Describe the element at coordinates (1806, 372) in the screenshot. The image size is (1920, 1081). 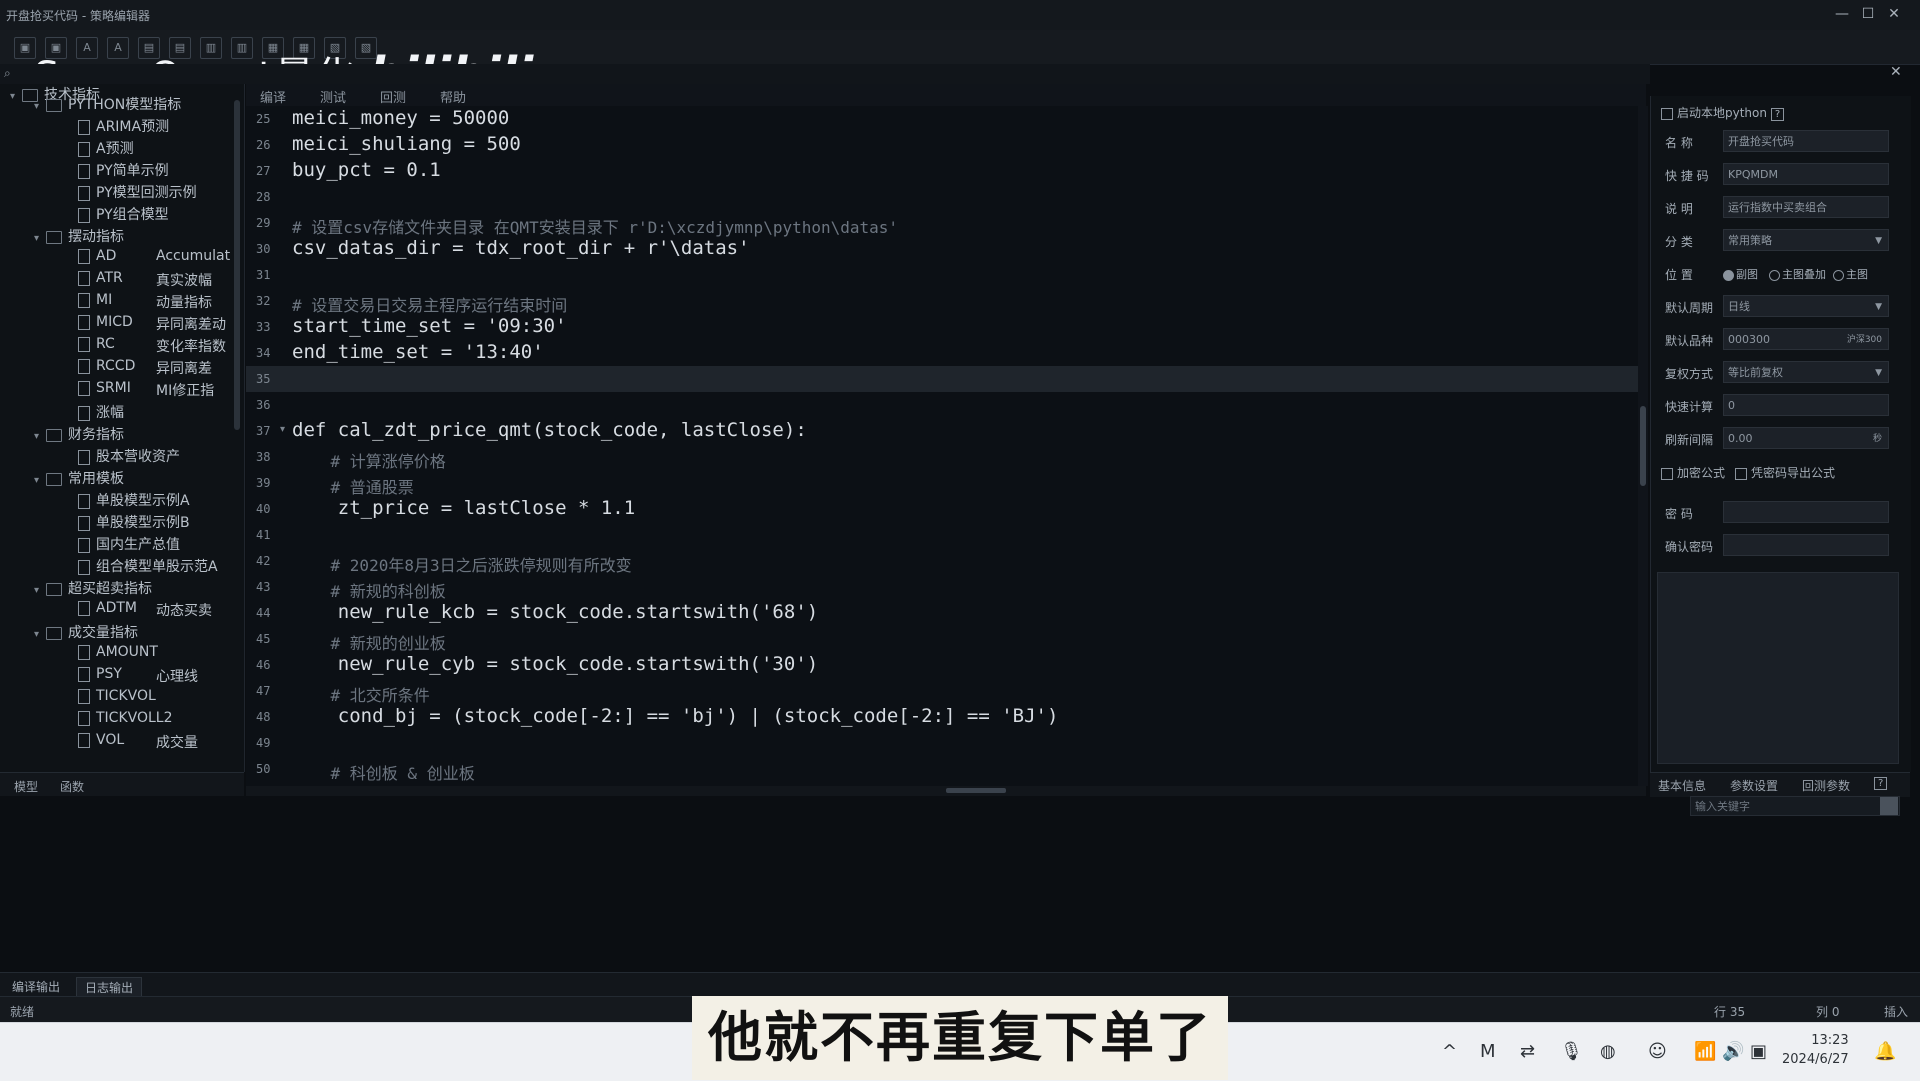
I see `adjust-mode-field: 等比前复权 ▼` at that location.